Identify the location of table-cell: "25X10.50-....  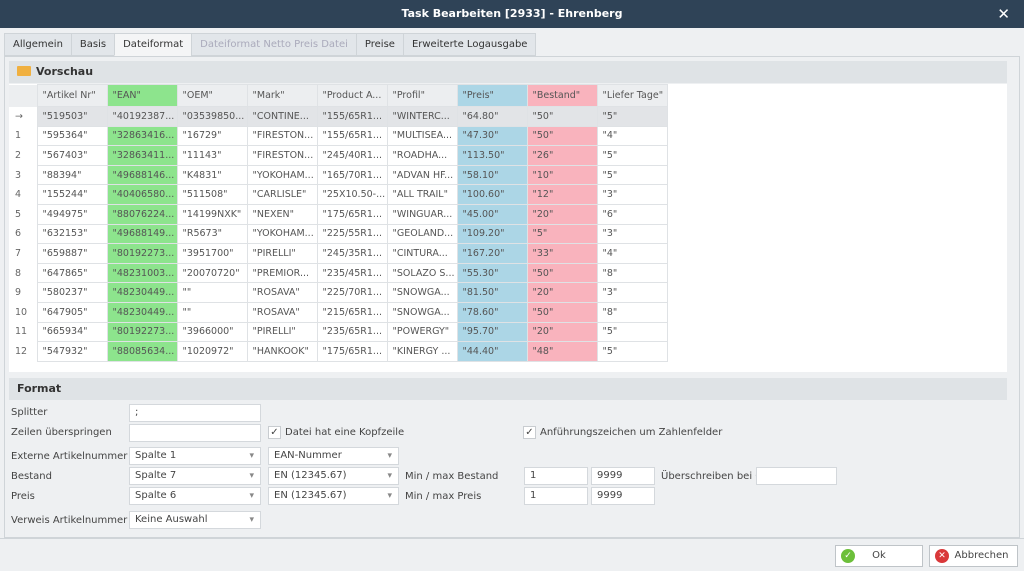
(352, 194).